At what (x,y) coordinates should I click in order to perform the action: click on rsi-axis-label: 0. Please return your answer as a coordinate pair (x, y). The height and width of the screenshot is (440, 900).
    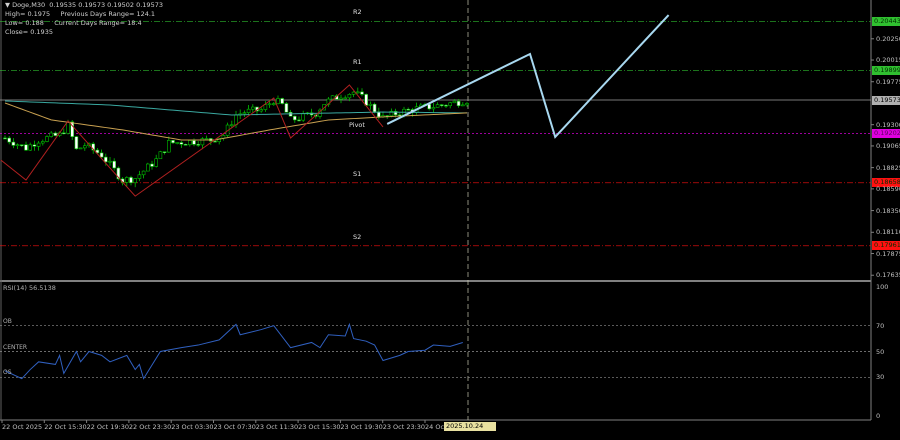
    Looking at the image, I should click on (878, 416).